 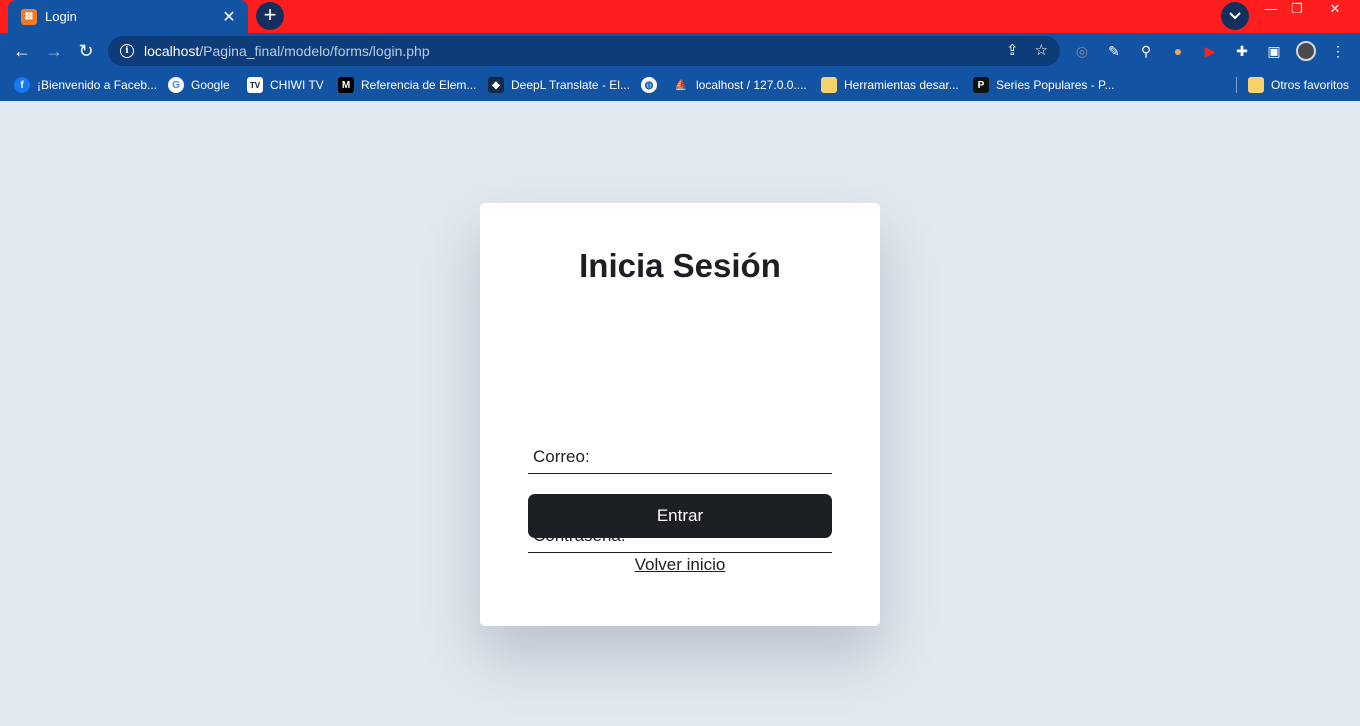 What do you see at coordinates (346, 85) in the screenshot?
I see `mdn-icon: M` at bounding box center [346, 85].